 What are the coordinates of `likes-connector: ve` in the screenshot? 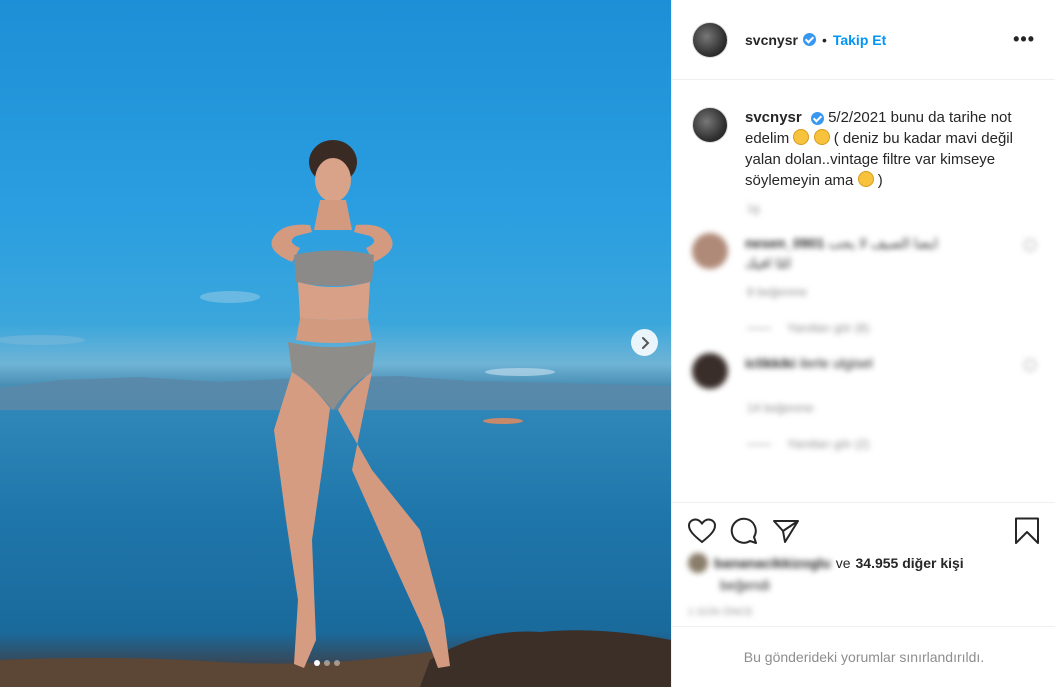 It's located at (843, 563).